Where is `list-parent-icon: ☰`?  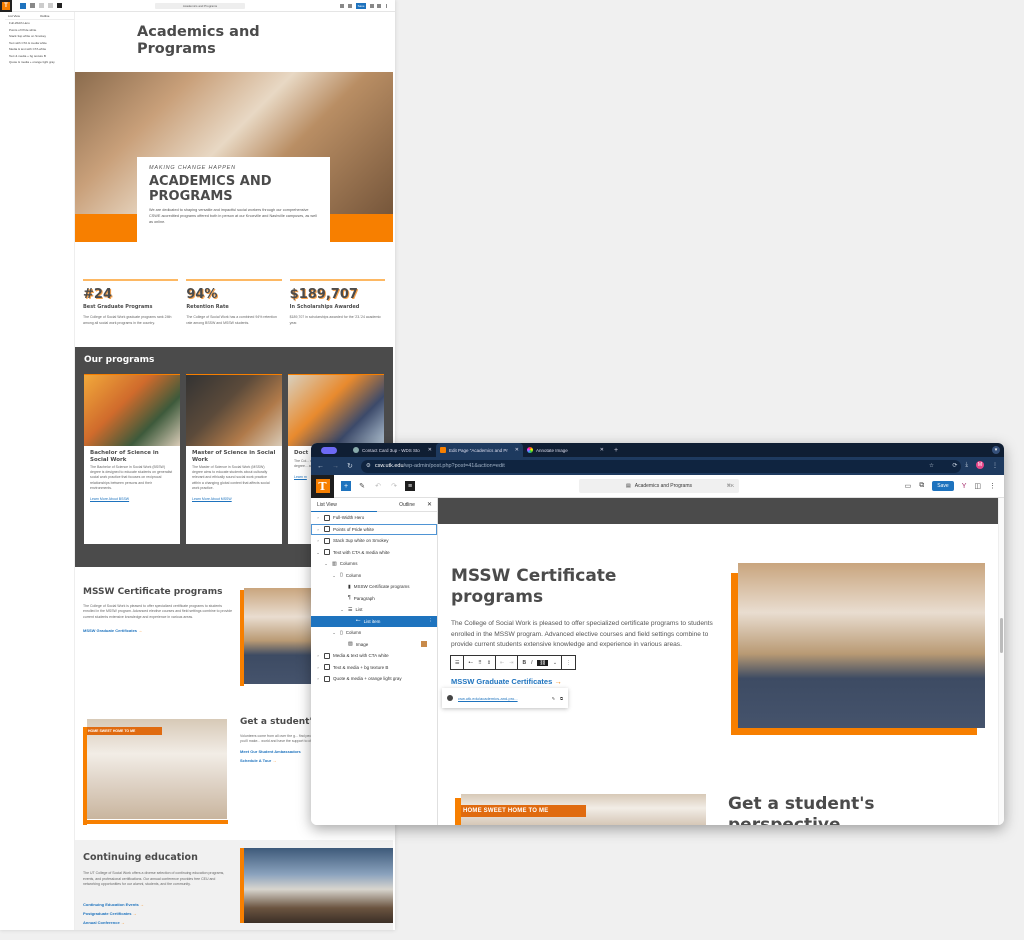 list-parent-icon: ☰ is located at coordinates (457, 663).